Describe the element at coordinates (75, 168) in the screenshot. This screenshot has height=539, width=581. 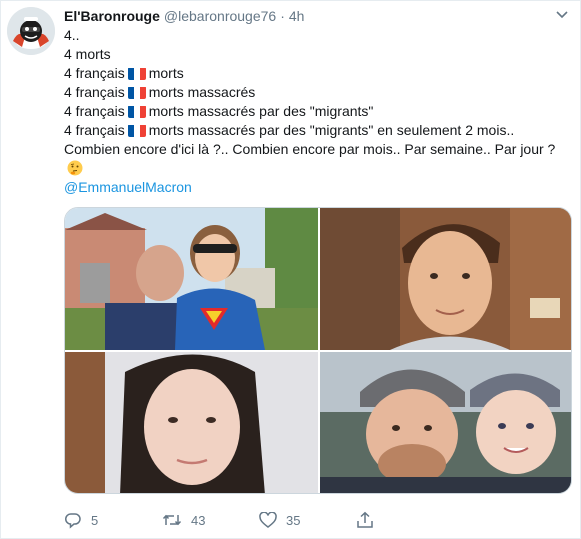
I see `thinking-face-emoji` at that location.